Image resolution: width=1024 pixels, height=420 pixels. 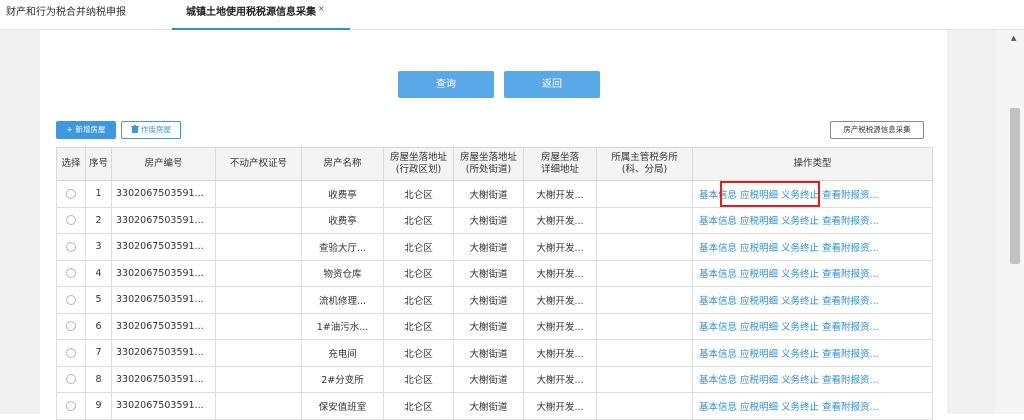 What do you see at coordinates (342, 194) in the screenshot?
I see `cell-name: 收费亭` at bounding box center [342, 194].